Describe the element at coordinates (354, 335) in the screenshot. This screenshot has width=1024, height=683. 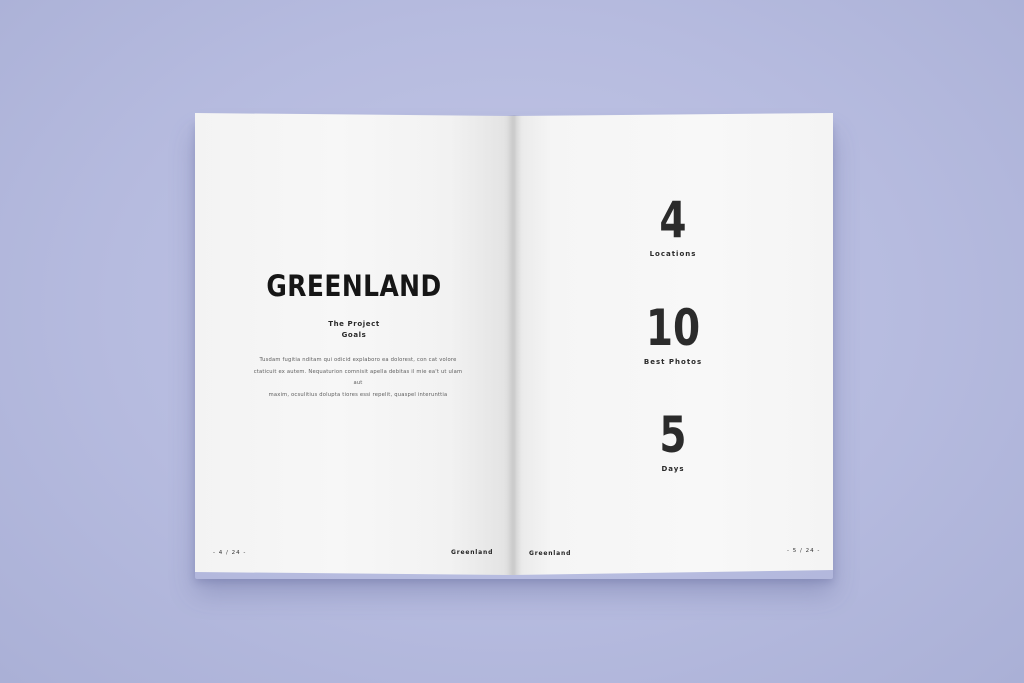
I see `subtitle-line-2: Goals` at that location.